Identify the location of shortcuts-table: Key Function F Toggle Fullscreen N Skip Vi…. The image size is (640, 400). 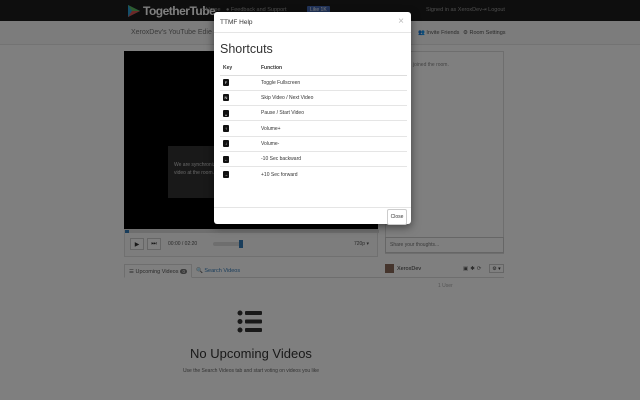
(313, 122).